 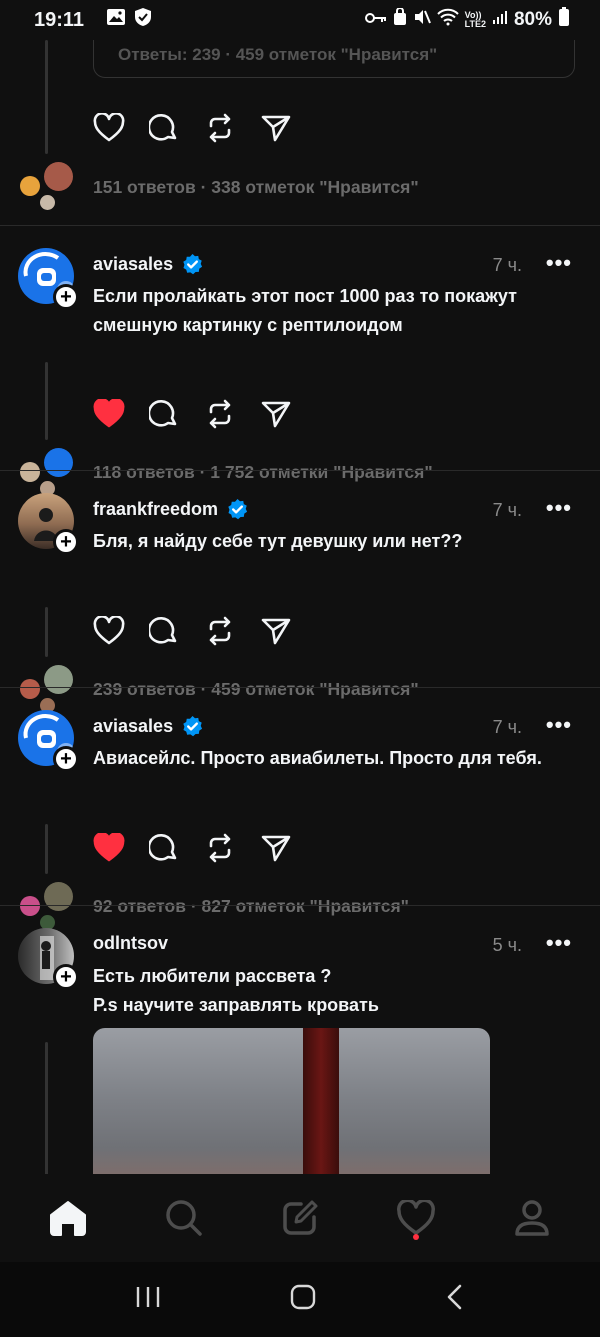 What do you see at coordinates (278, 54) in the screenshot?
I see `quoted-post-stats: Ответы: 239 · 459 отметок "Нравится"` at bounding box center [278, 54].